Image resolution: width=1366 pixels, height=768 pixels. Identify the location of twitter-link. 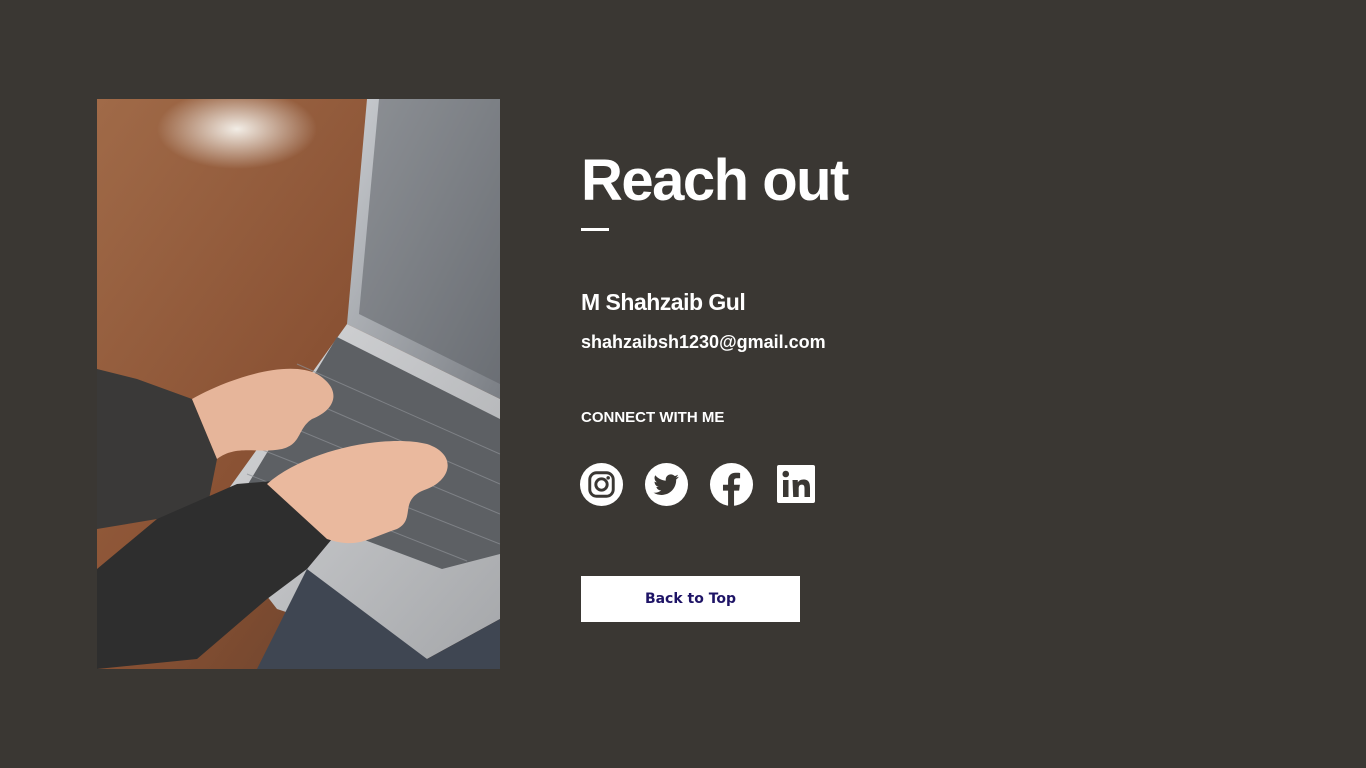
(666, 484).